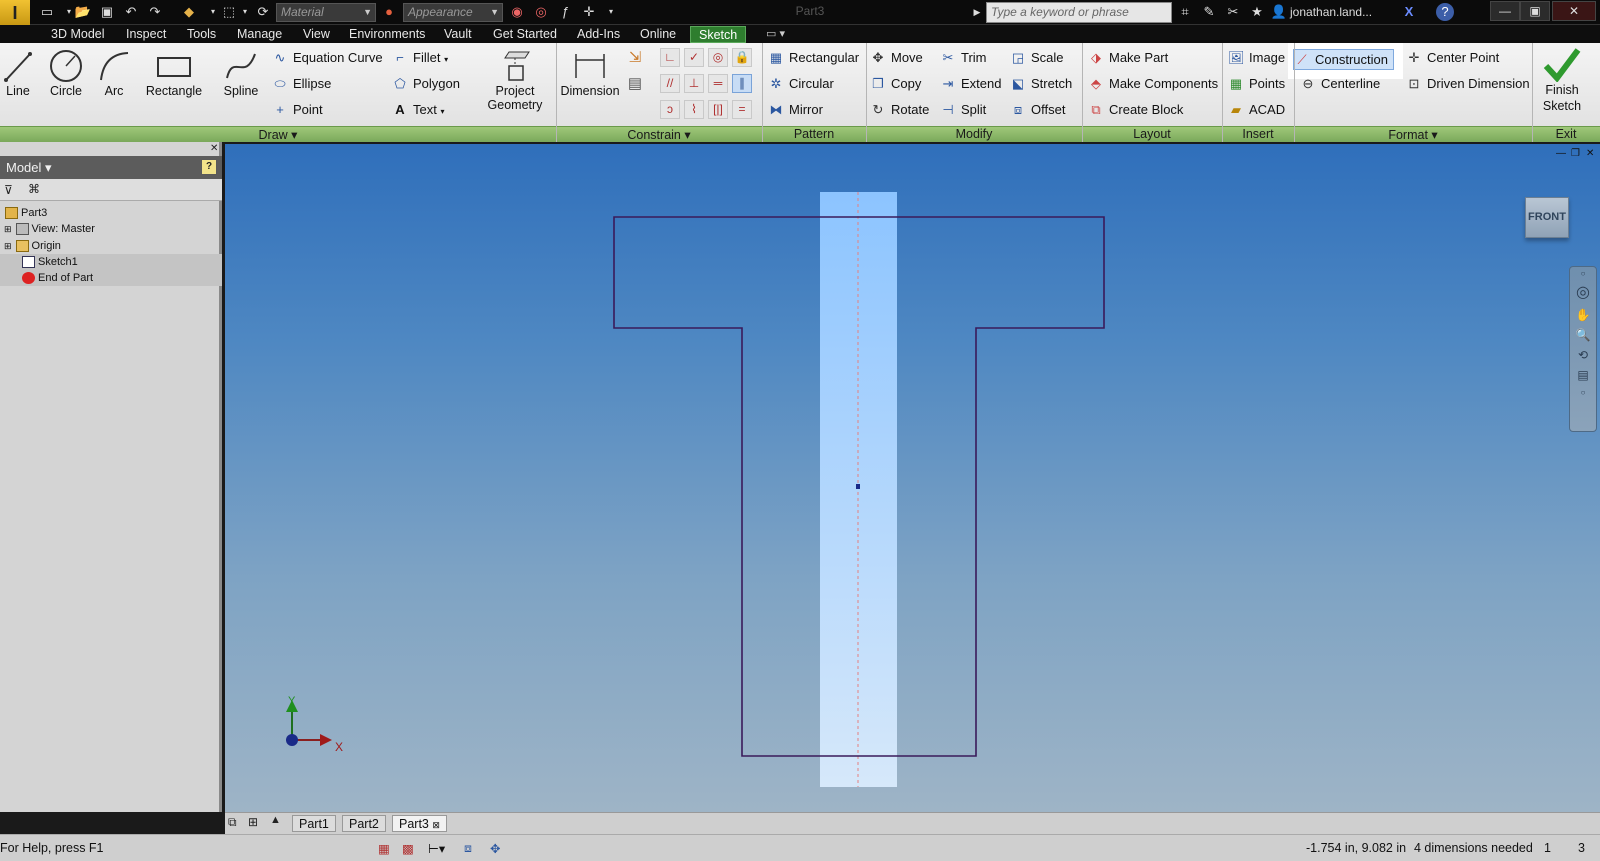  Describe the element at coordinates (384, 848) in the screenshot. I see `constraint-options-icon: ▦` at that location.